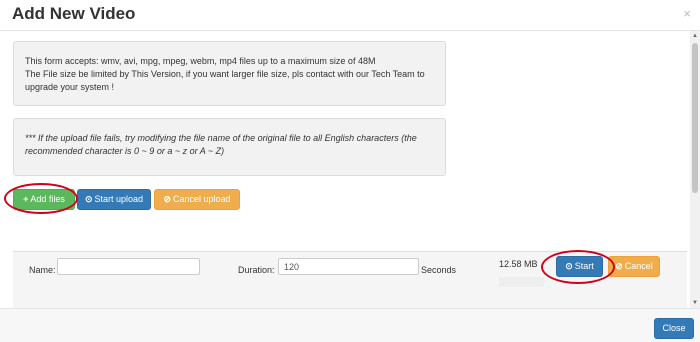  I want to click on cancel-upload-label: Cancel upload, so click(202, 199).